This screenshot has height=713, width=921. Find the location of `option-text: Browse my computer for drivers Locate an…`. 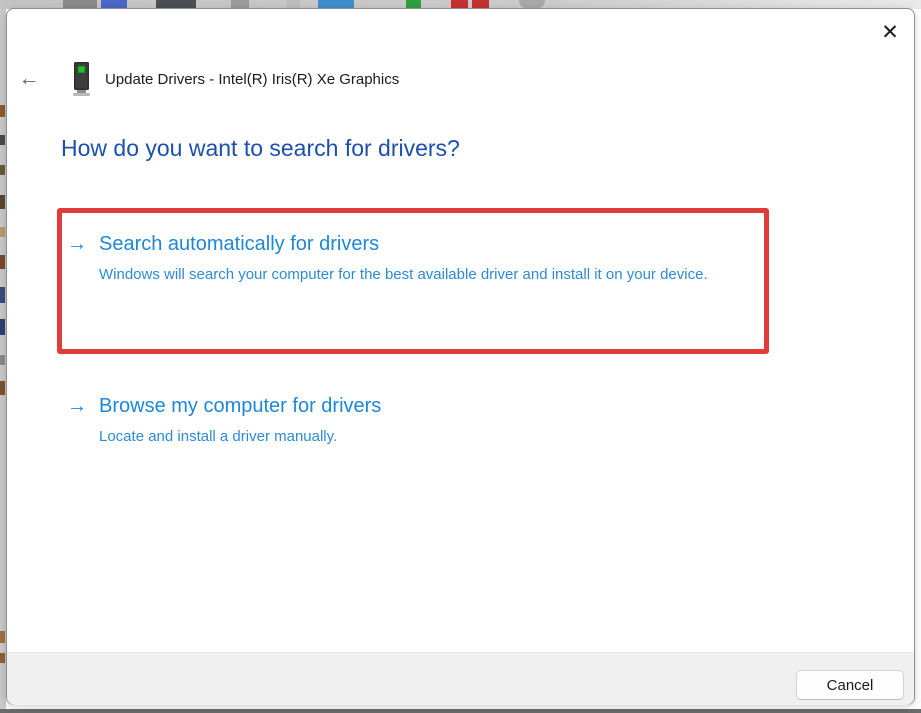

option-text: Browse my computer for drivers Locate an… is located at coordinates (413, 420).